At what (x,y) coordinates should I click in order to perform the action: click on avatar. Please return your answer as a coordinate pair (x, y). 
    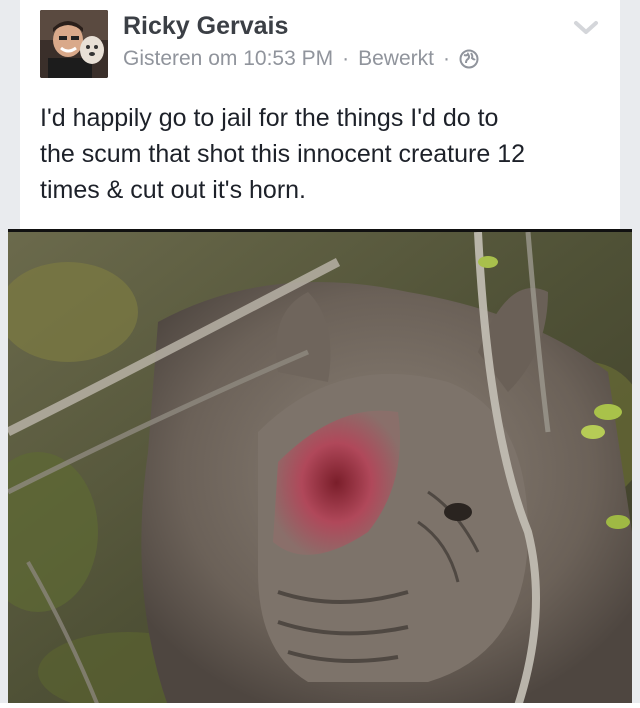
    Looking at the image, I should click on (74, 44).